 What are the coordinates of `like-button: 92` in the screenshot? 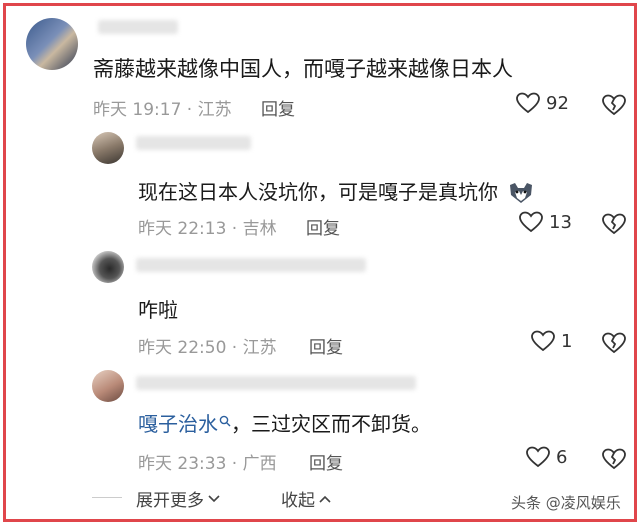 It's located at (542, 103).